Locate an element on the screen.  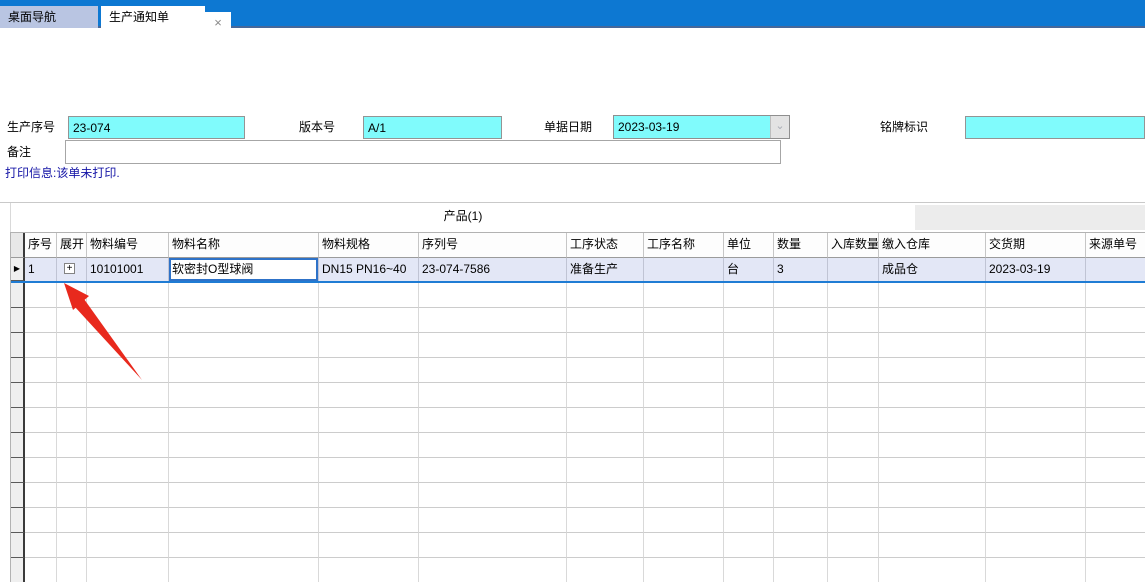
chevron-down-icon: ⌄ is located at coordinates (779, 127).